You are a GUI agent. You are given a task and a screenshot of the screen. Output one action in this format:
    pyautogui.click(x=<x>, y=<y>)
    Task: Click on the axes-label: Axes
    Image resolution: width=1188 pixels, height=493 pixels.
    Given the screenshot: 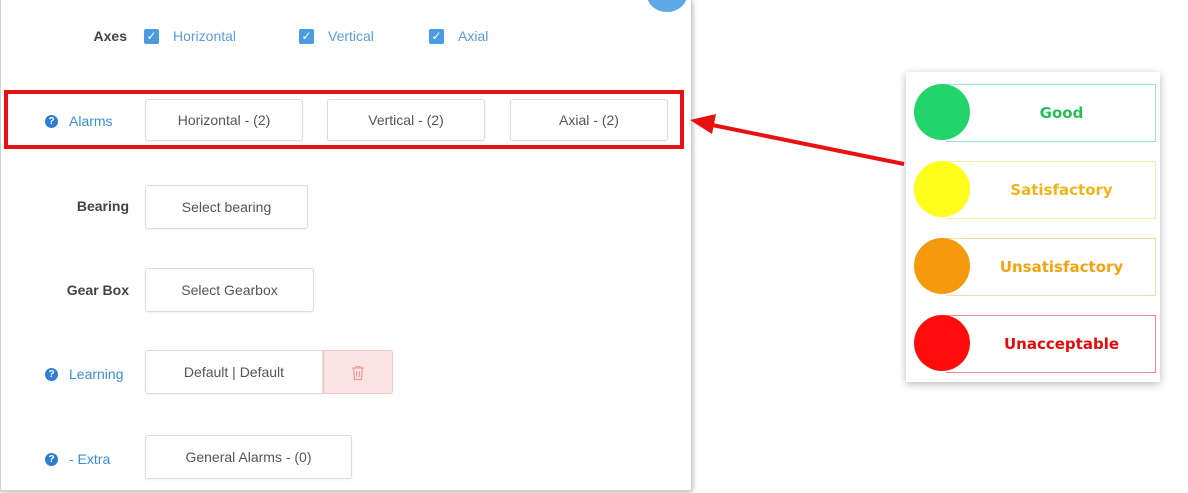 What is the action you would take?
    pyautogui.click(x=110, y=36)
    